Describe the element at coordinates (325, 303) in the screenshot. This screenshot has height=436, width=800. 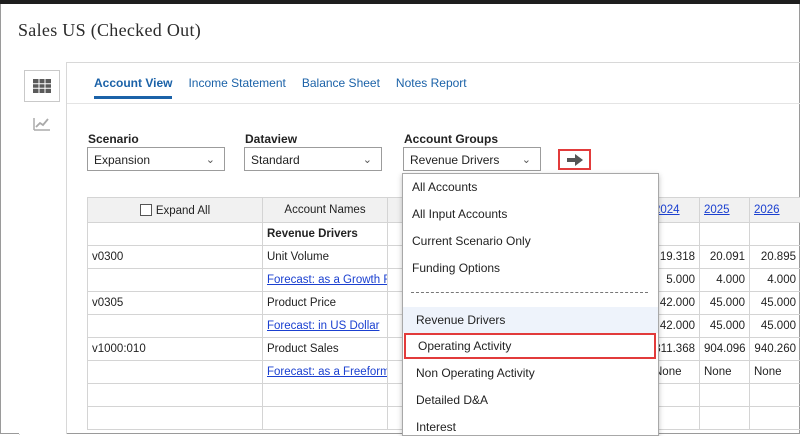
I see `row-name: Product Price` at that location.